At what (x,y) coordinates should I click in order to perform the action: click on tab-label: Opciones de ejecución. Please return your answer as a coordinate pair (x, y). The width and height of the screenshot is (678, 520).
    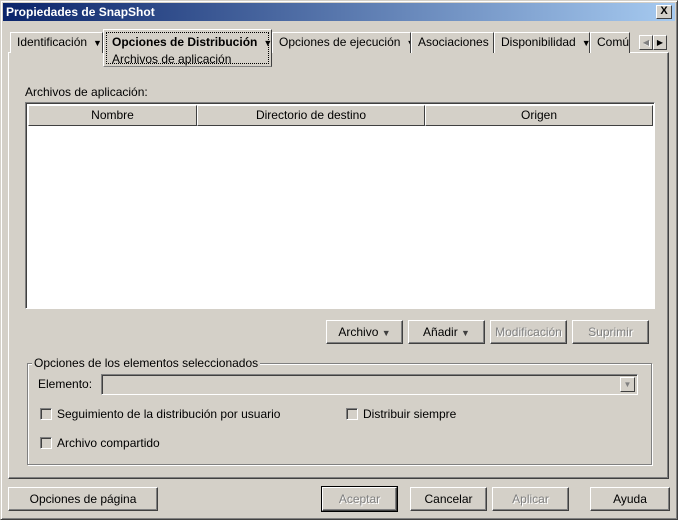
    Looking at the image, I should click on (340, 42).